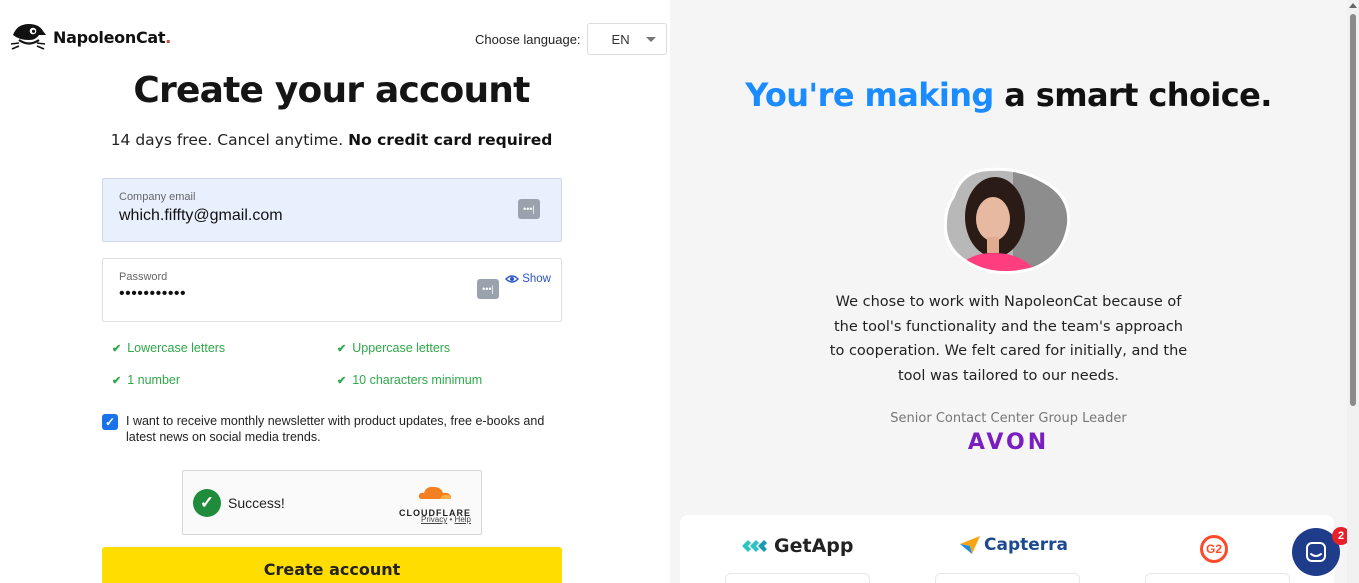  What do you see at coordinates (512, 279) in the screenshot?
I see `eye-icon` at bounding box center [512, 279].